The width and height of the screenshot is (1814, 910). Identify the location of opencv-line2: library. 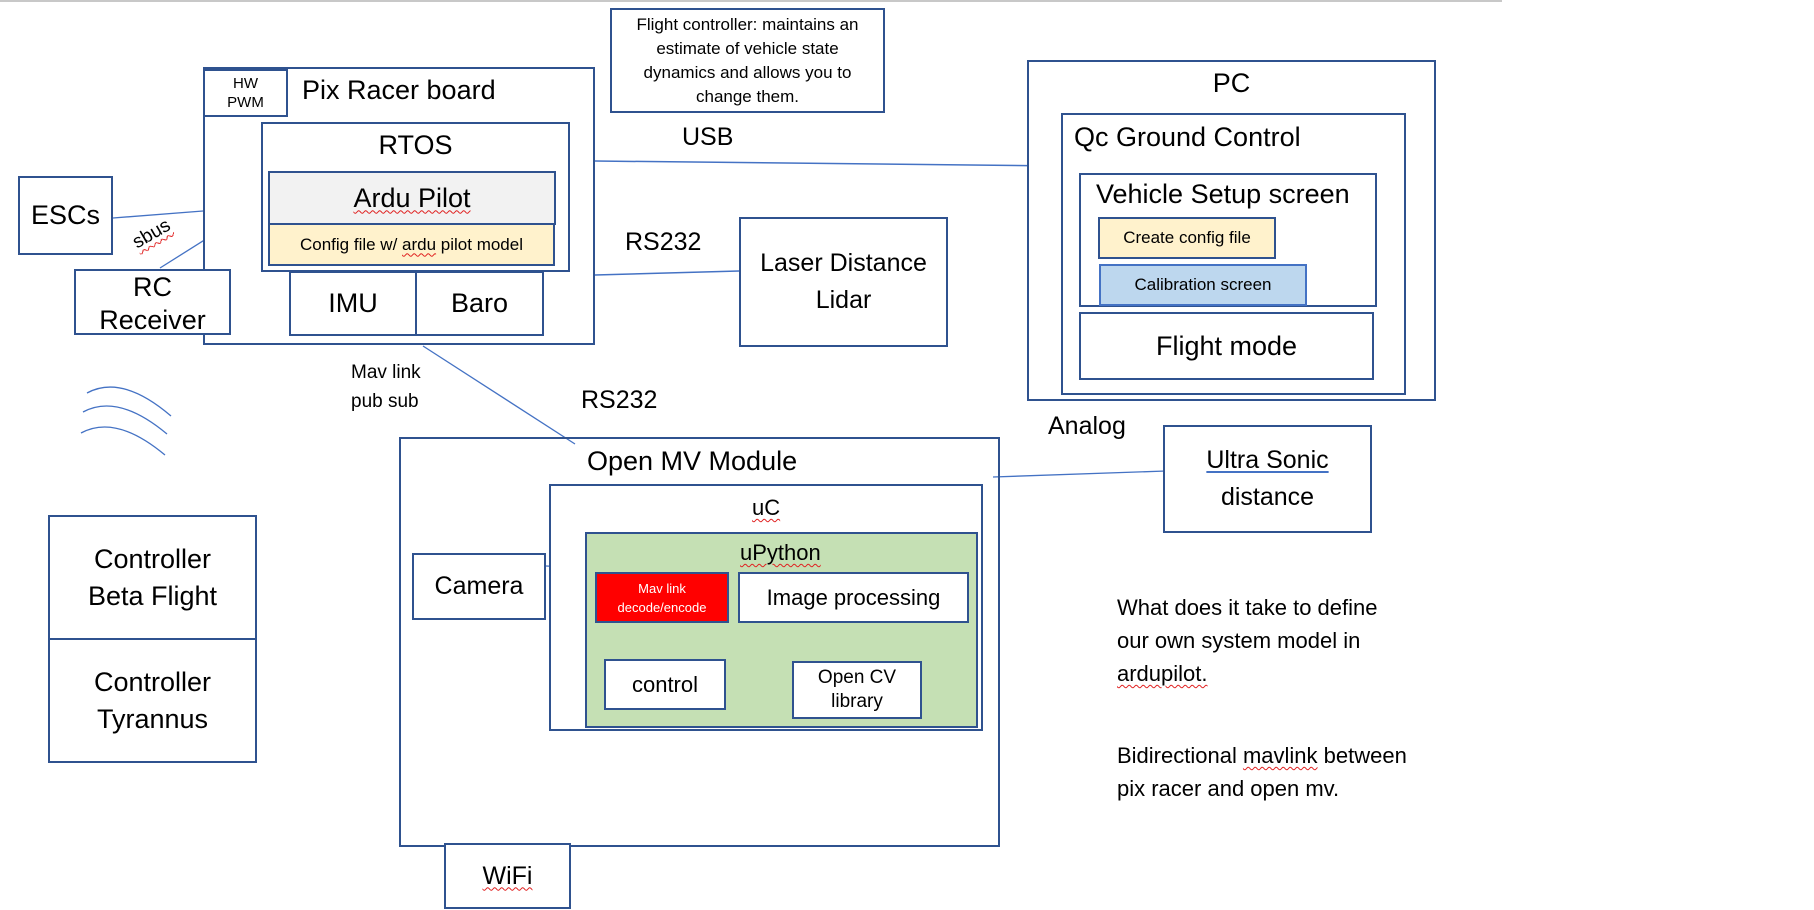
(857, 701).